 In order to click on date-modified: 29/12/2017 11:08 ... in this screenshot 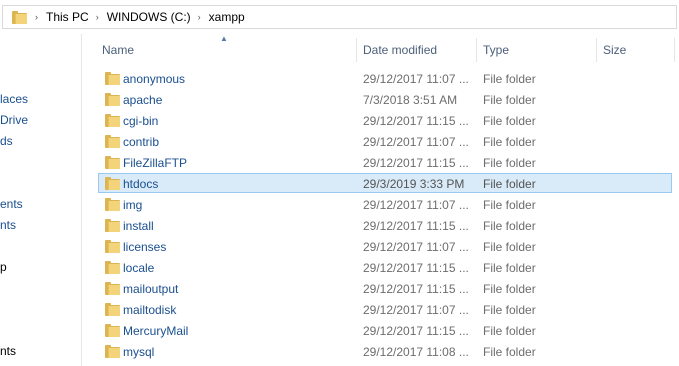, I will do `click(416, 352)`.